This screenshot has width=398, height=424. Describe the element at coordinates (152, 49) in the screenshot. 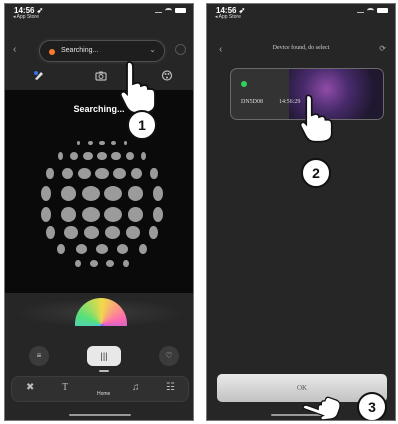

I see `chevron-down-icon: ⌄` at that location.